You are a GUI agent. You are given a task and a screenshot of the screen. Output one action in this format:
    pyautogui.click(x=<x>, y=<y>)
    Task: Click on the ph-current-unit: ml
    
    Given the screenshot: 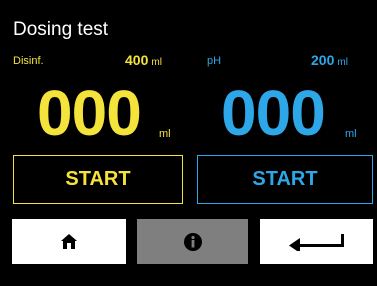 What is the action you would take?
    pyautogui.click(x=351, y=134)
    